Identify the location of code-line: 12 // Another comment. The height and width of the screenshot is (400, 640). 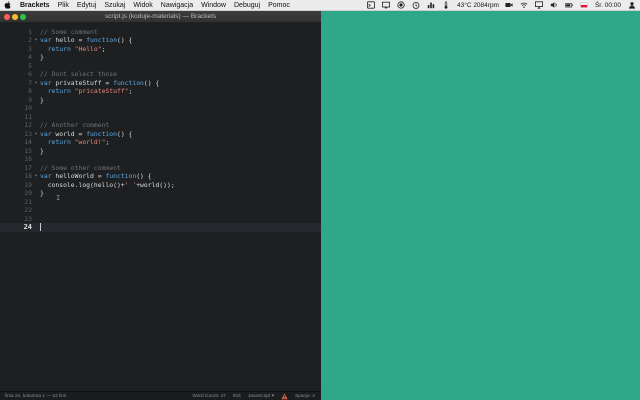
(160, 125).